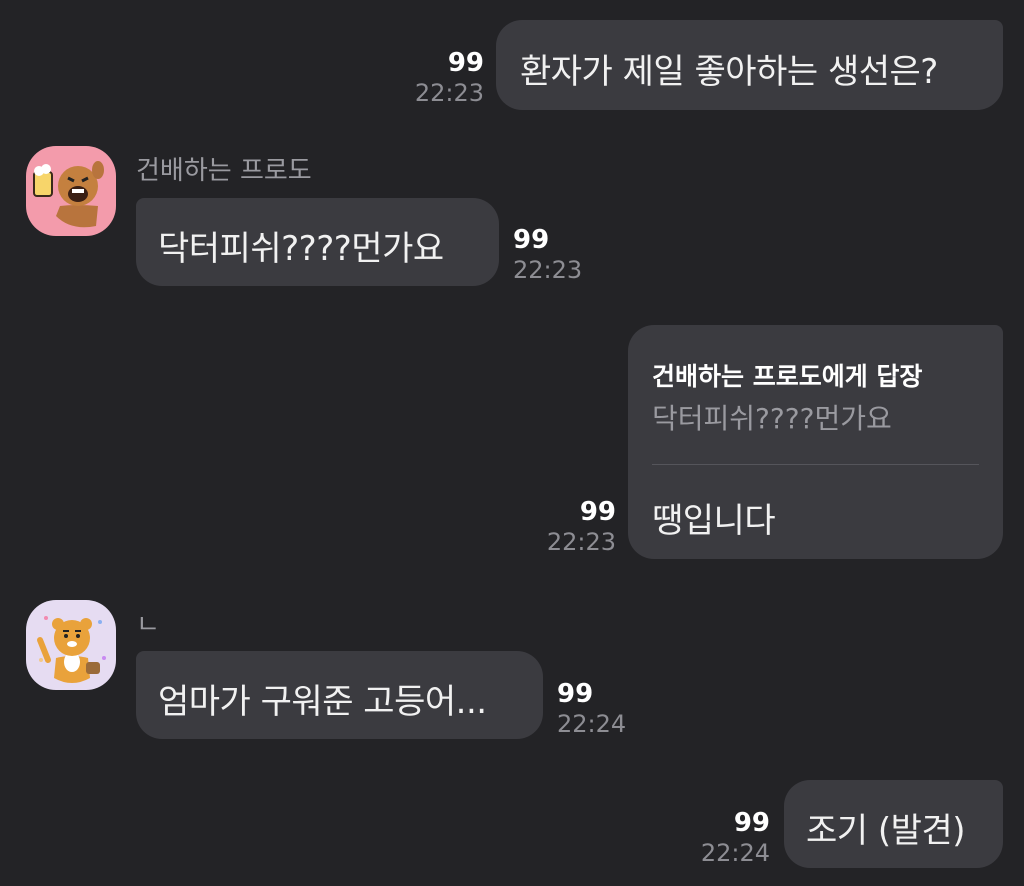 This screenshot has width=1024, height=886. I want to click on incoming-message-bubble: 닥터피쉬????먼가요, so click(317, 242).